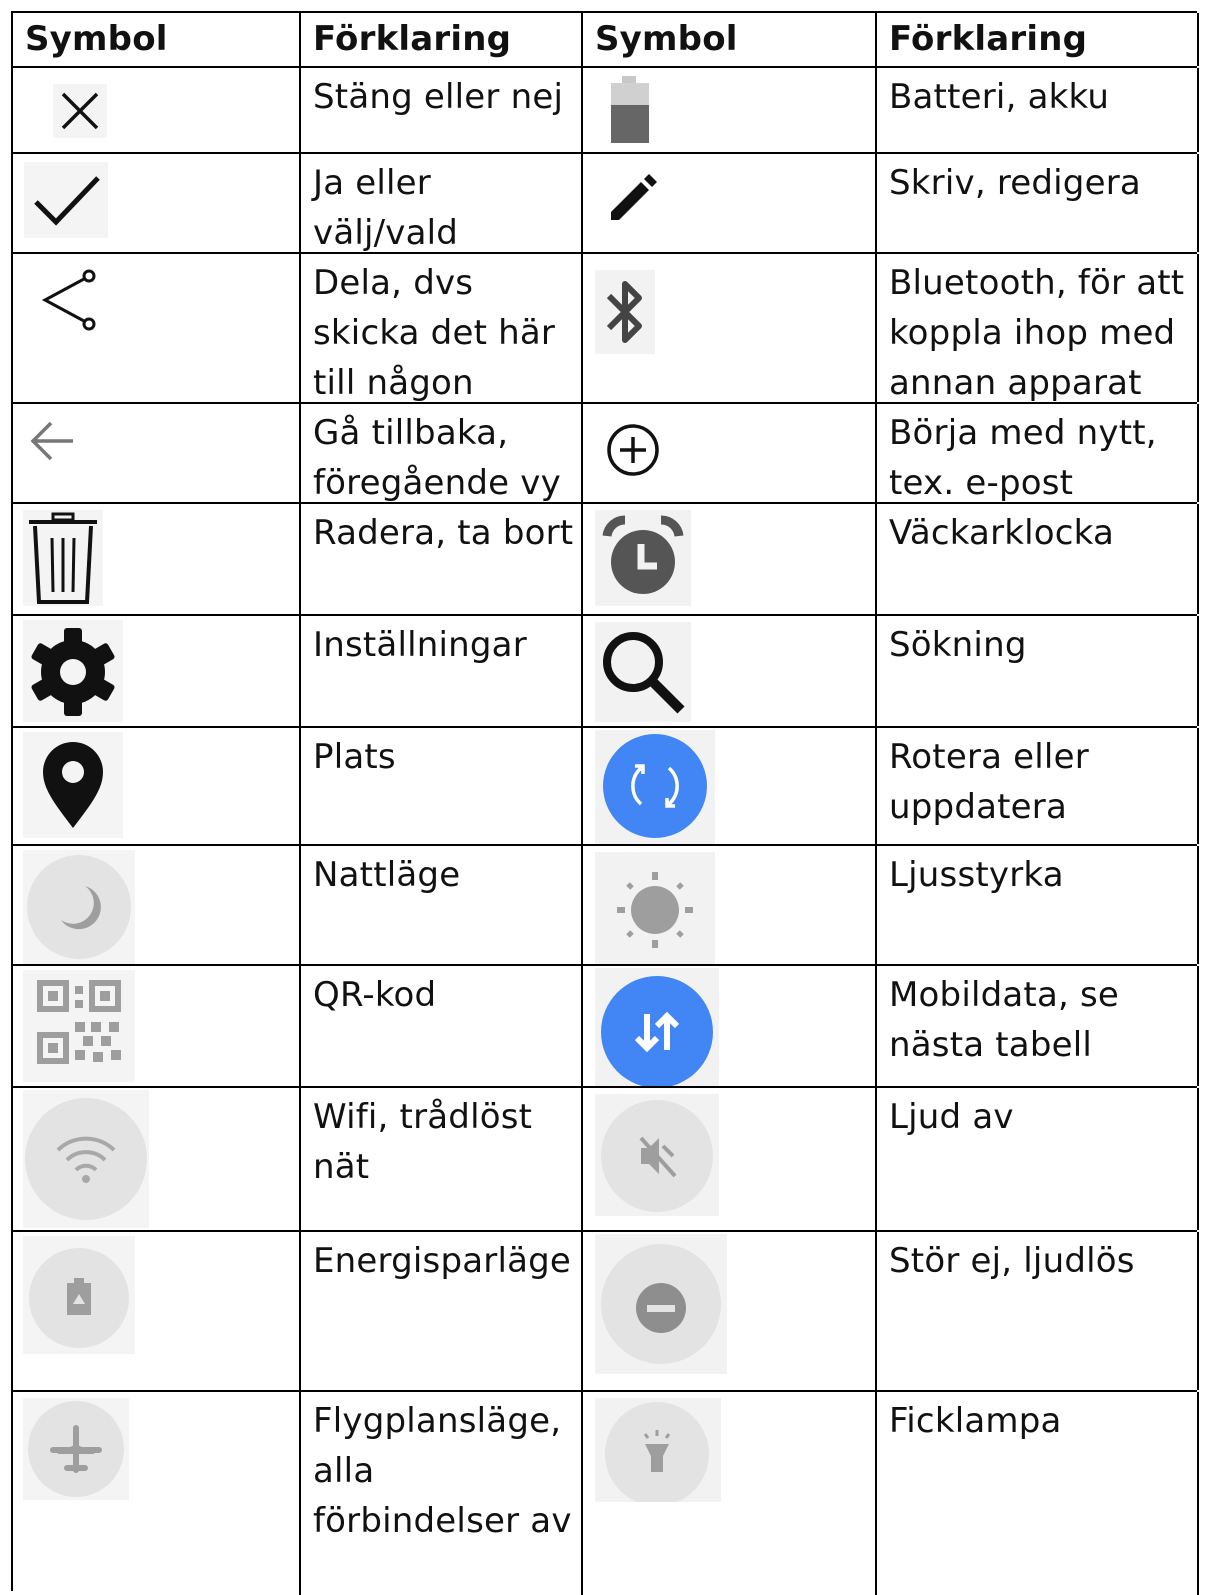 The height and width of the screenshot is (1595, 1208). What do you see at coordinates (1038, 1159) in the screenshot?
I see `explanation-text: Ljud av` at bounding box center [1038, 1159].